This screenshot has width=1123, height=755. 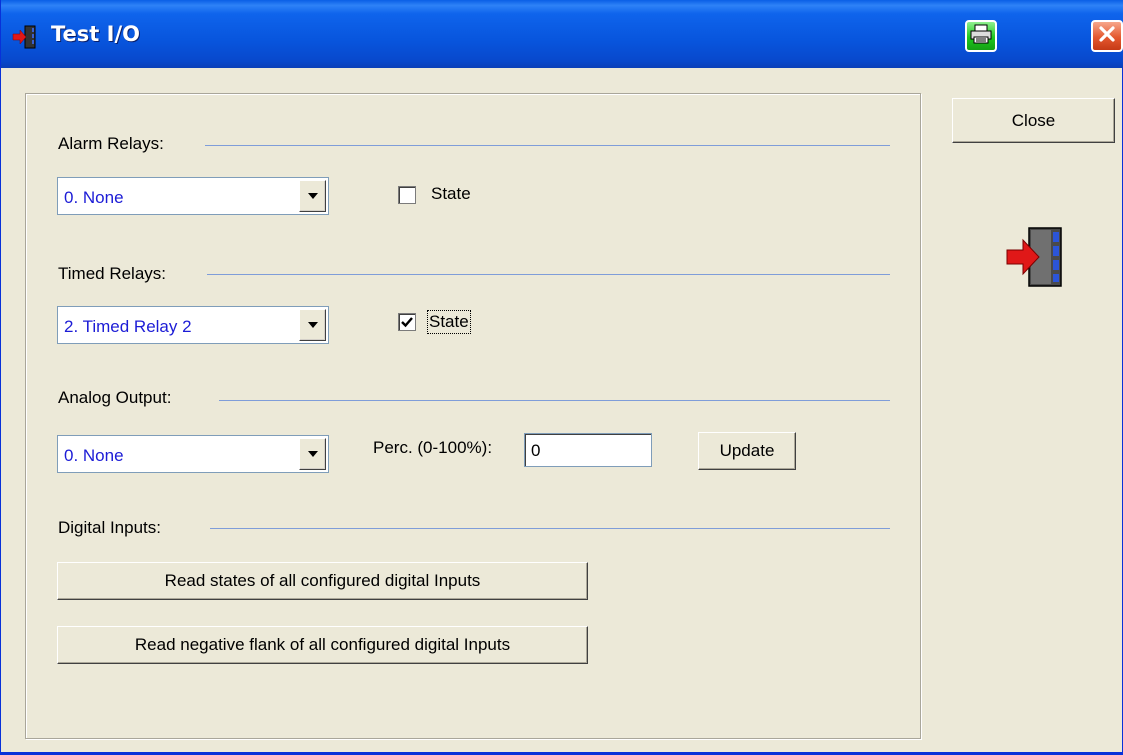 I want to click on timed-relay-selected-value: 2. Timed Relay 2, so click(x=128, y=326).